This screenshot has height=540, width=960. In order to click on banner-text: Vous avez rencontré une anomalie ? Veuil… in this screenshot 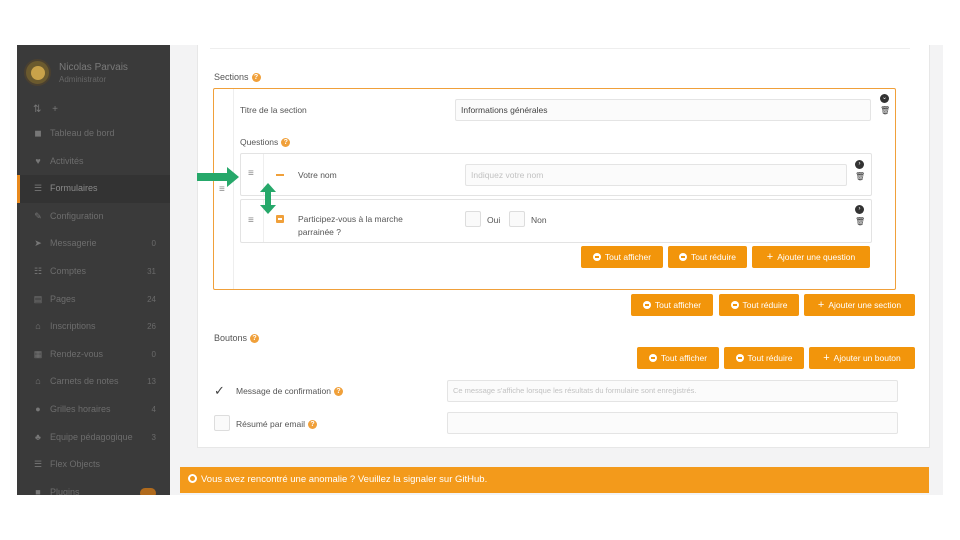, I will do `click(344, 479)`.